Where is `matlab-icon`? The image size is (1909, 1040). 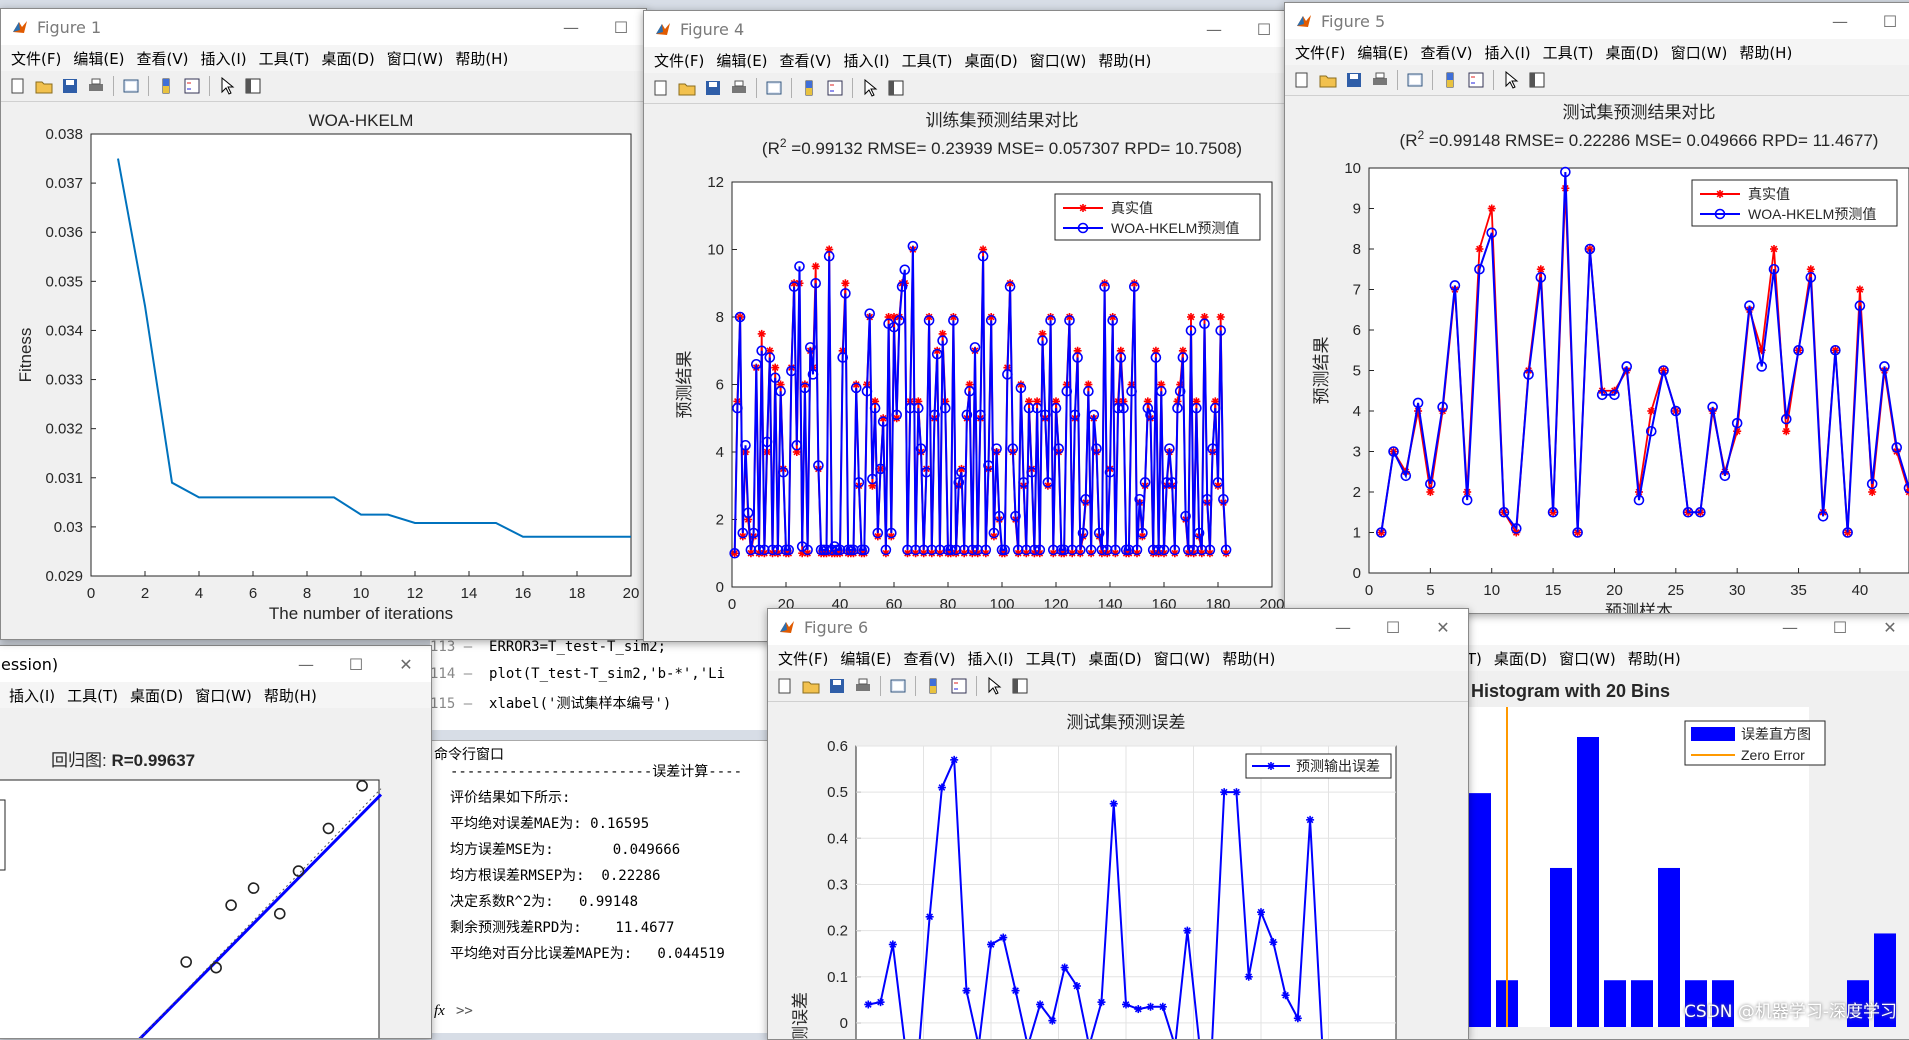 matlab-icon is located at coordinates (787, 627).